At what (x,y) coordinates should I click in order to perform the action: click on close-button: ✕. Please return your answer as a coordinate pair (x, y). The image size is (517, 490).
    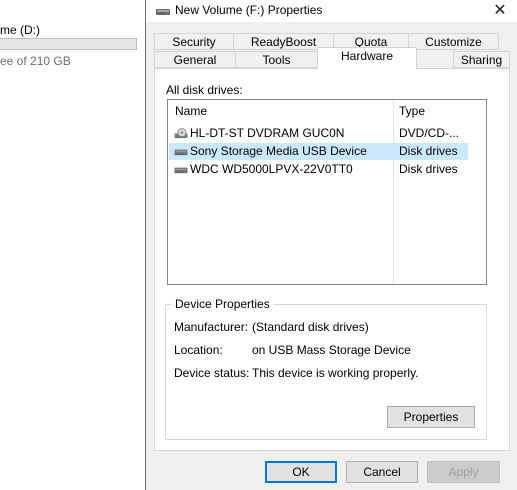
    Looking at the image, I should click on (500, 11).